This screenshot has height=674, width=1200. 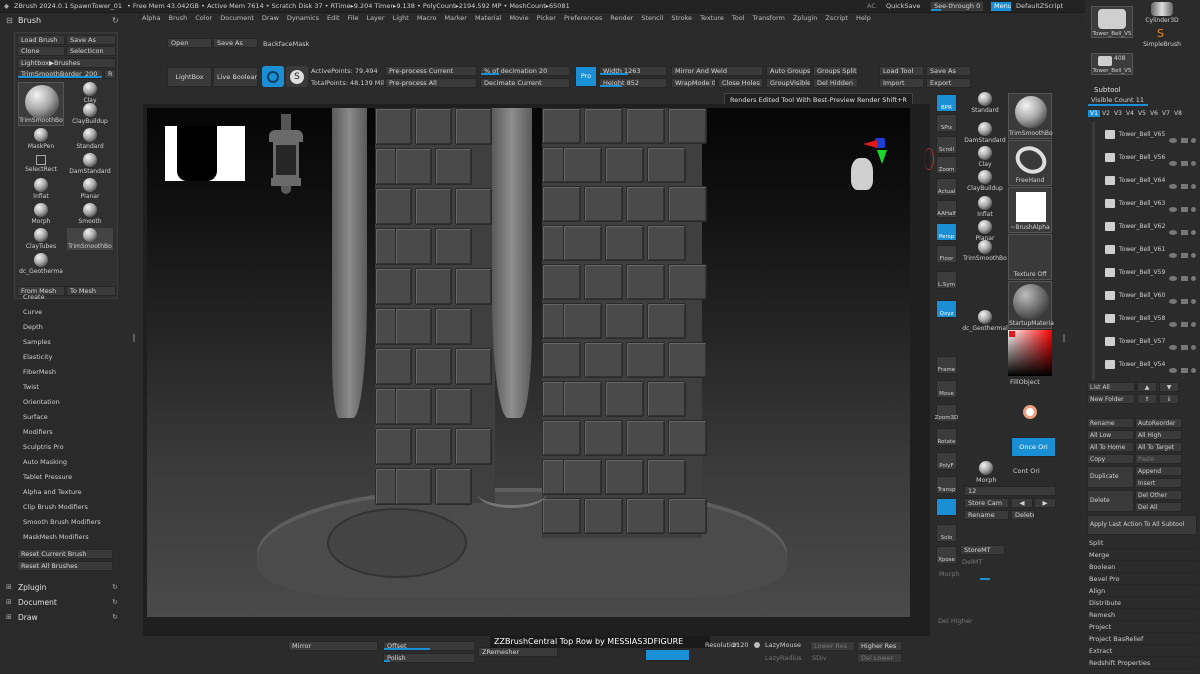 I want to click on subpanel-bevel-pro: Bevel Pro, so click(x=1142, y=579).